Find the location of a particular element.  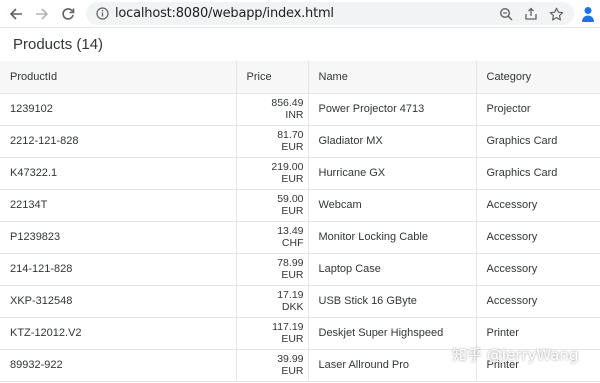

cell-product-id: K47322.1 is located at coordinates (118, 173).